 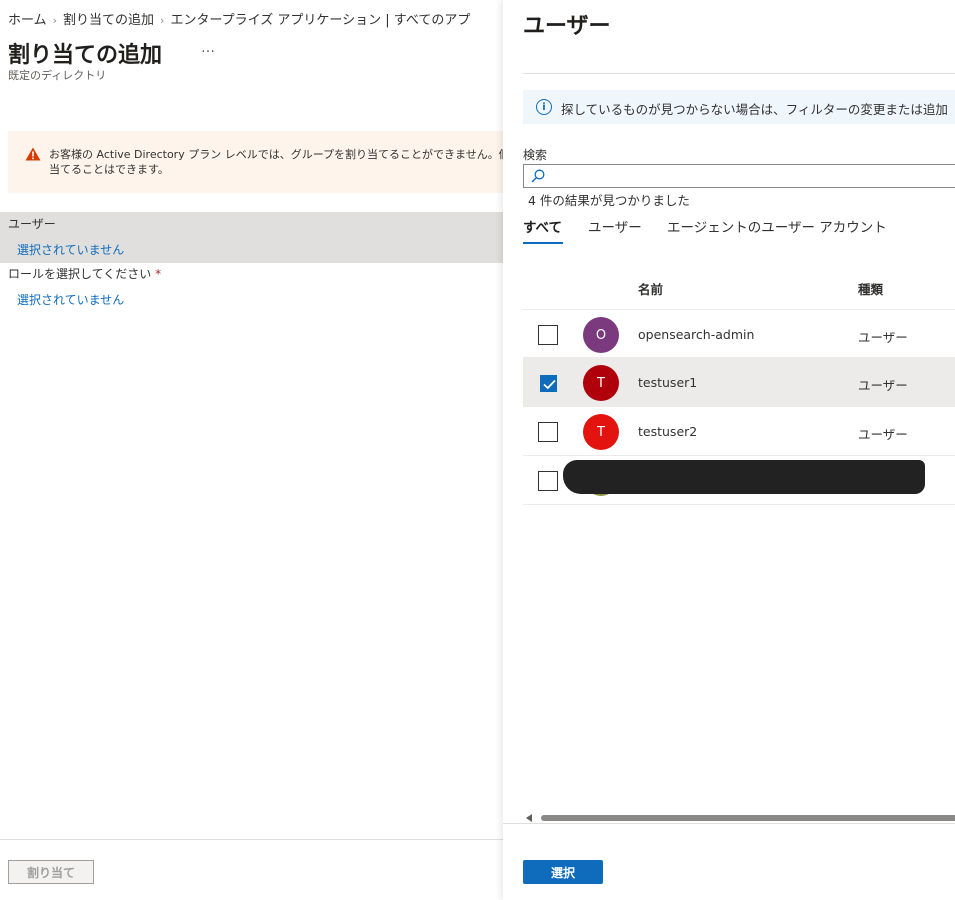 I want to click on assign-button: 割り当て, so click(x=51, y=872).